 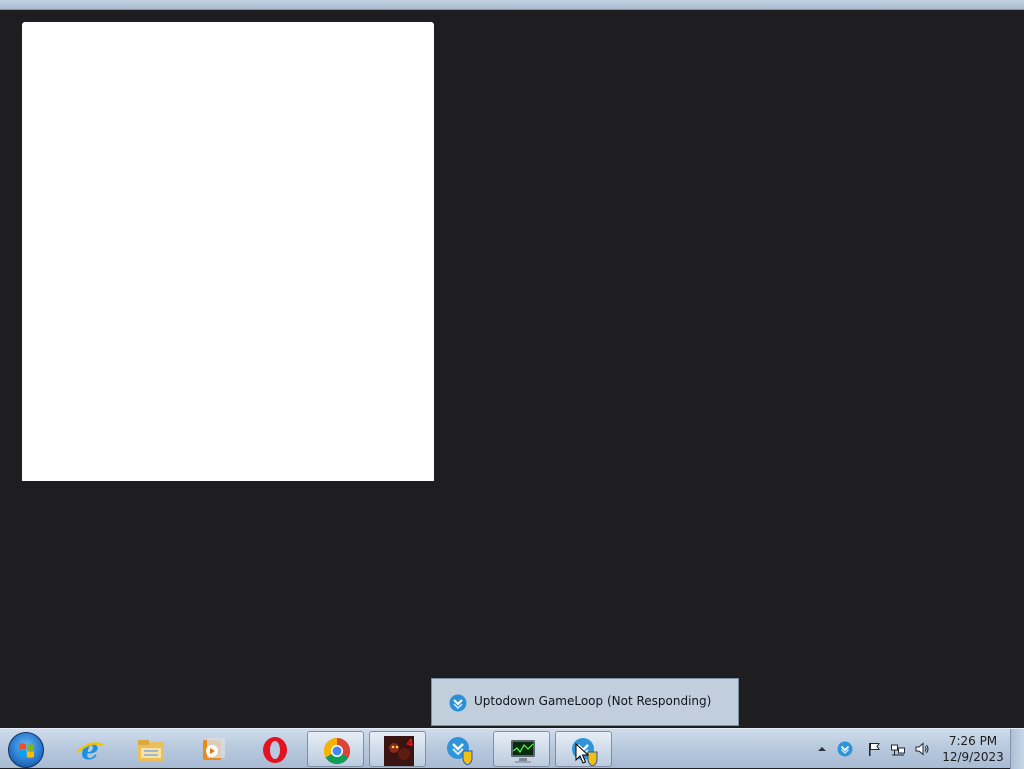 I want to click on opera-icon, so click(x=275, y=750).